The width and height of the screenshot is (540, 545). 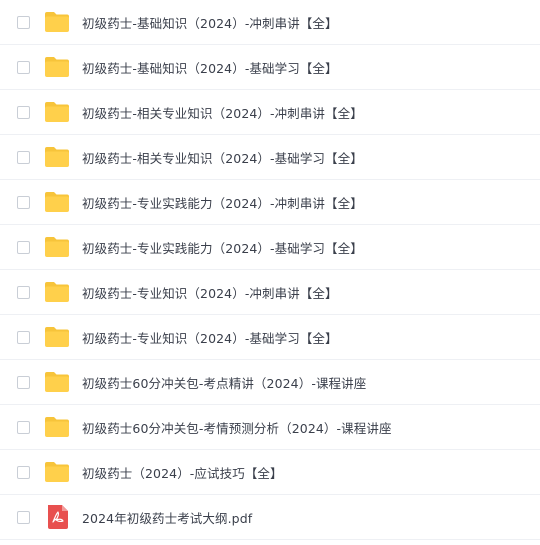 I want to click on file-name: 初级药士-专业实践能力（2024）-冲刺串讲【全】, so click(x=222, y=202).